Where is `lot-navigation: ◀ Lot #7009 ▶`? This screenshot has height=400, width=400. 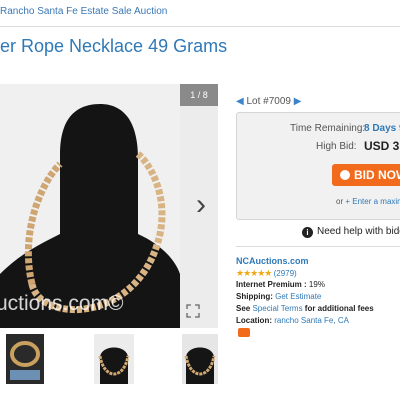 lot-navigation: ◀ Lot #7009 ▶ is located at coordinates (268, 101).